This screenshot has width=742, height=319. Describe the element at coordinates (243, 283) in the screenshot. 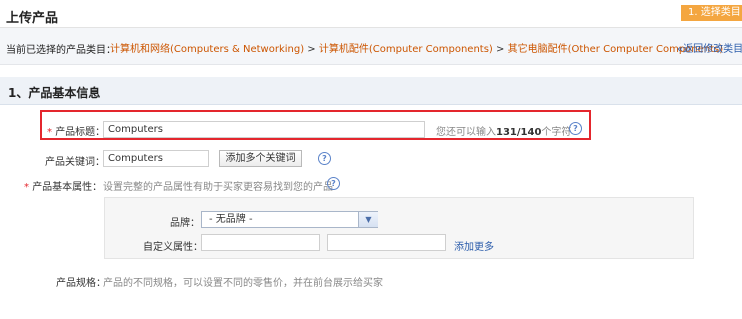

I see `specs-hint: 产品的不同规格，可以设置不同的零售价，并在前台展示给买家` at that location.